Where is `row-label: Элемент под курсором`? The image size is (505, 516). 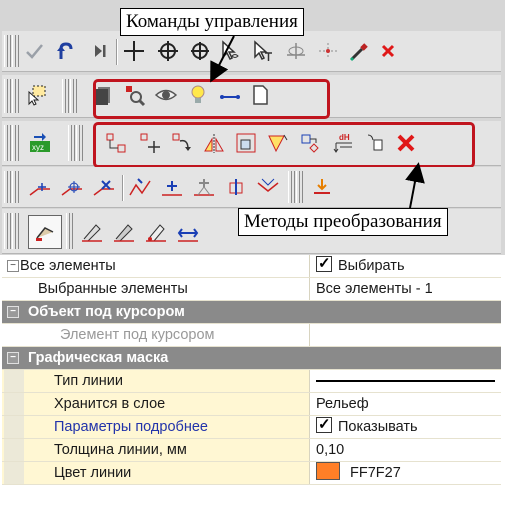 row-label: Элемент под курсором is located at coordinates (137, 335).